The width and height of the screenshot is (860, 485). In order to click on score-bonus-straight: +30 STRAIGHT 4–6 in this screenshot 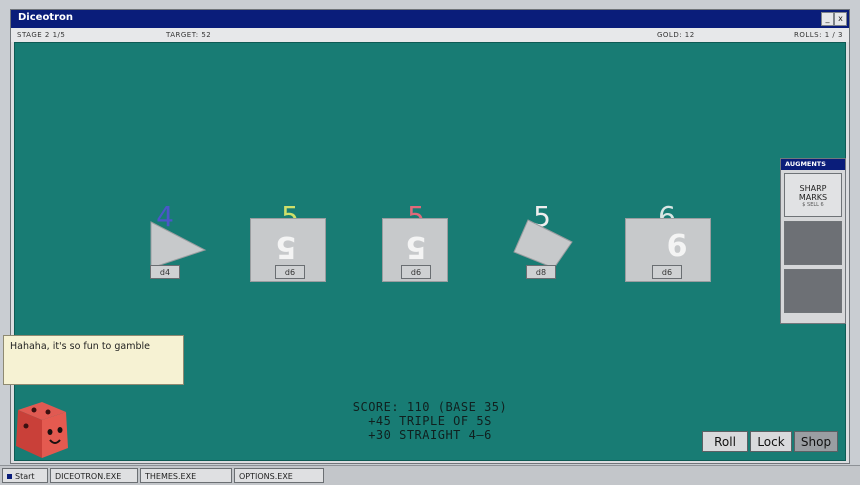, I will do `click(430, 435)`.